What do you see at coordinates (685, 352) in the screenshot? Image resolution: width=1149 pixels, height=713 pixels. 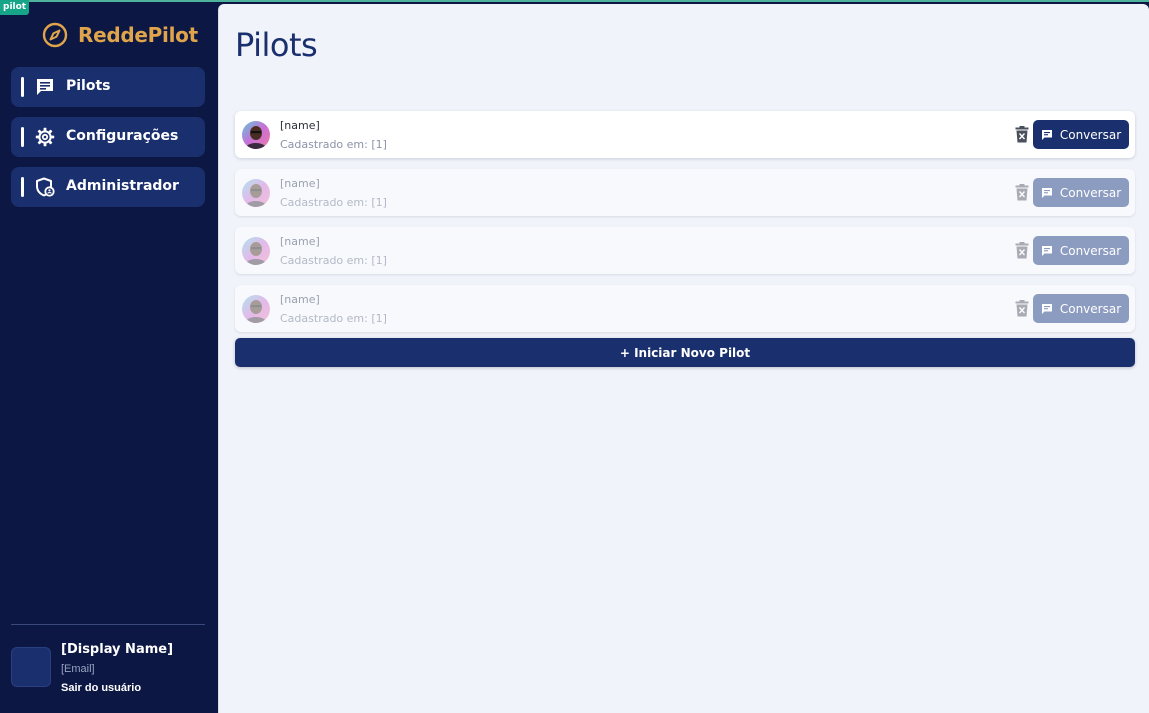 I see `new-pilot-button: + Iniciar Novo Pilot` at bounding box center [685, 352].